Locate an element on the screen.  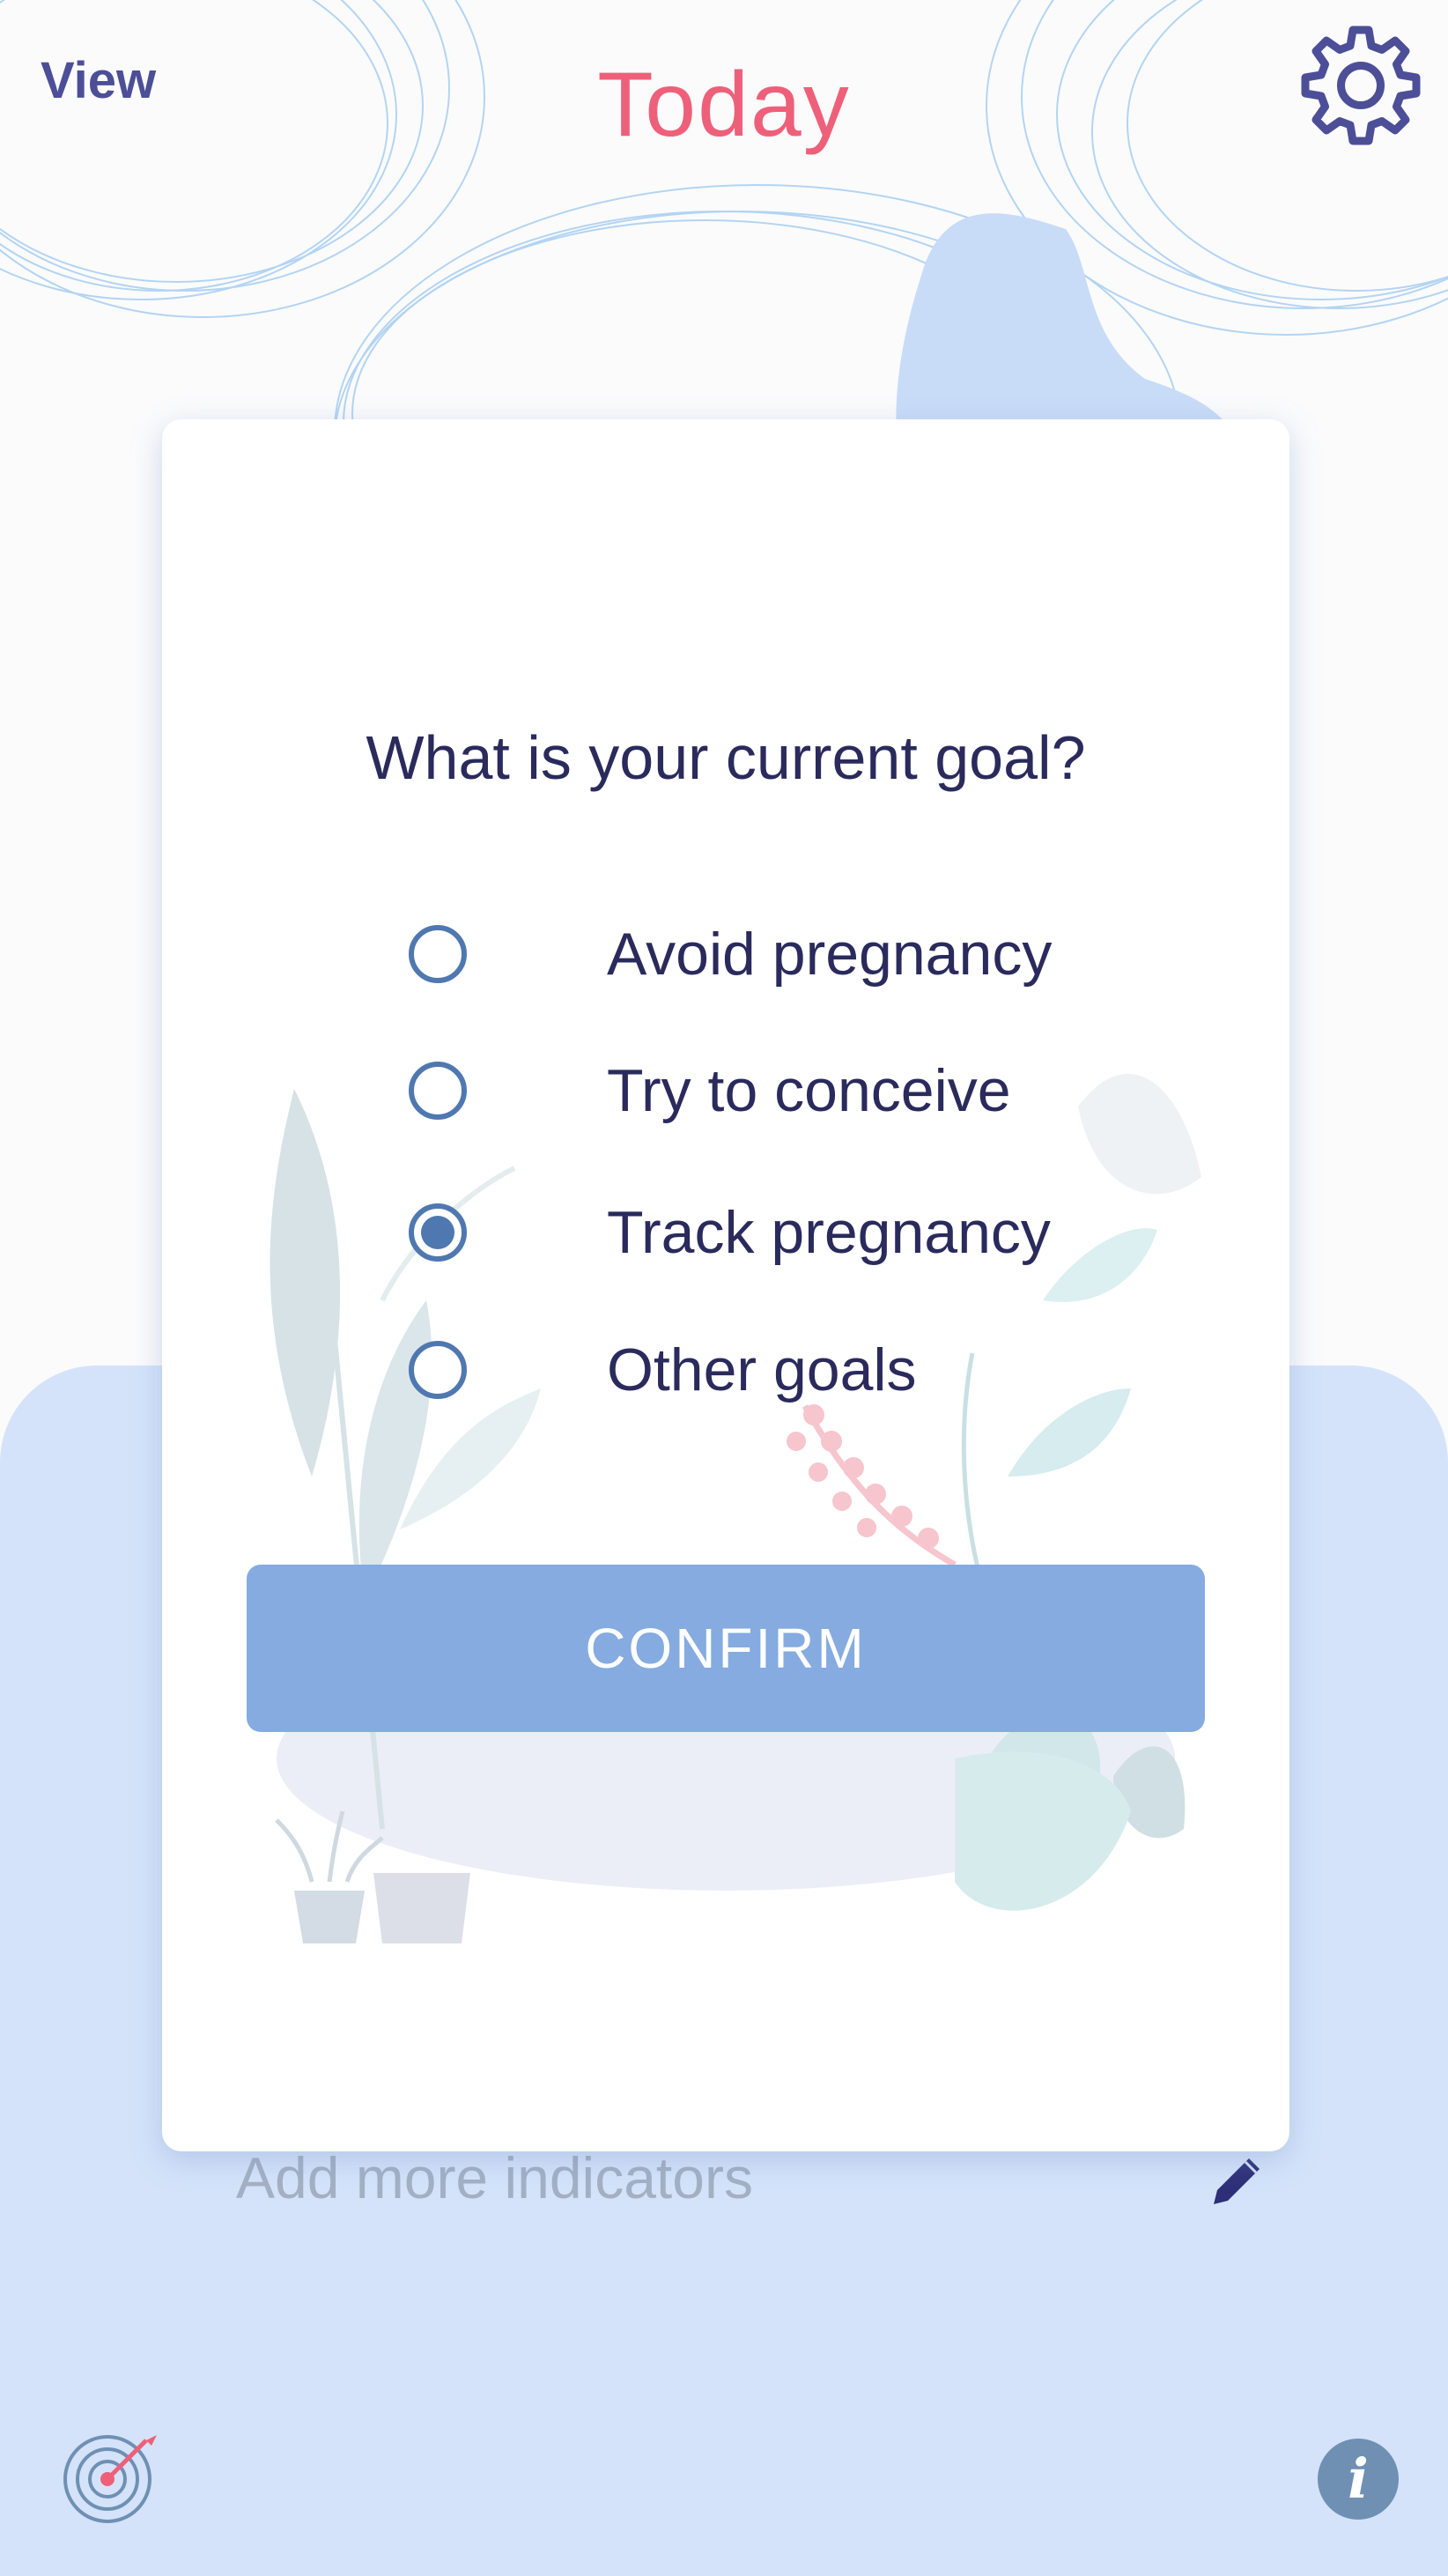
goal-question: What is your current goal? is located at coordinates (726, 757).